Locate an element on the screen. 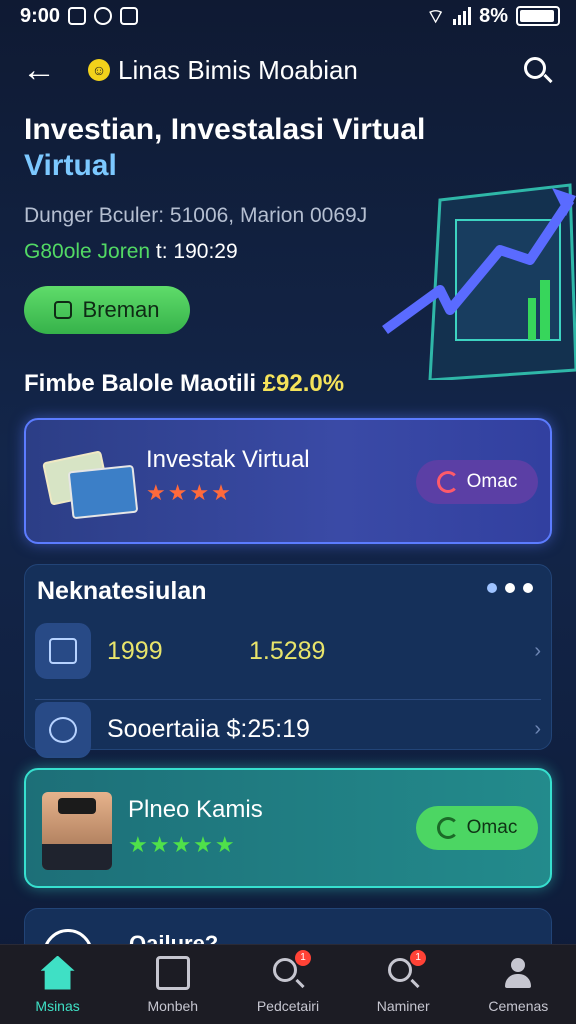  person-card-button-label: Omac is located at coordinates (492, 827).